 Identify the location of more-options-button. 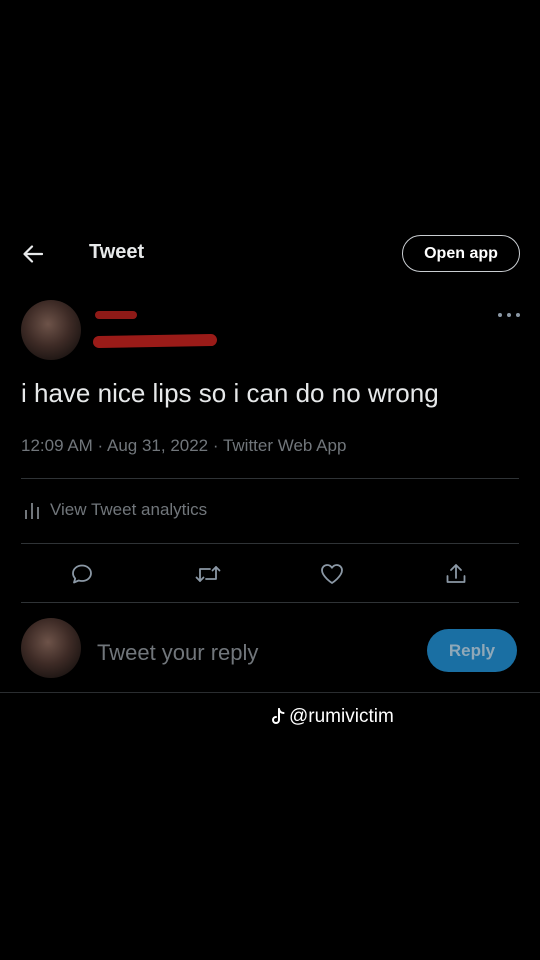
(509, 315).